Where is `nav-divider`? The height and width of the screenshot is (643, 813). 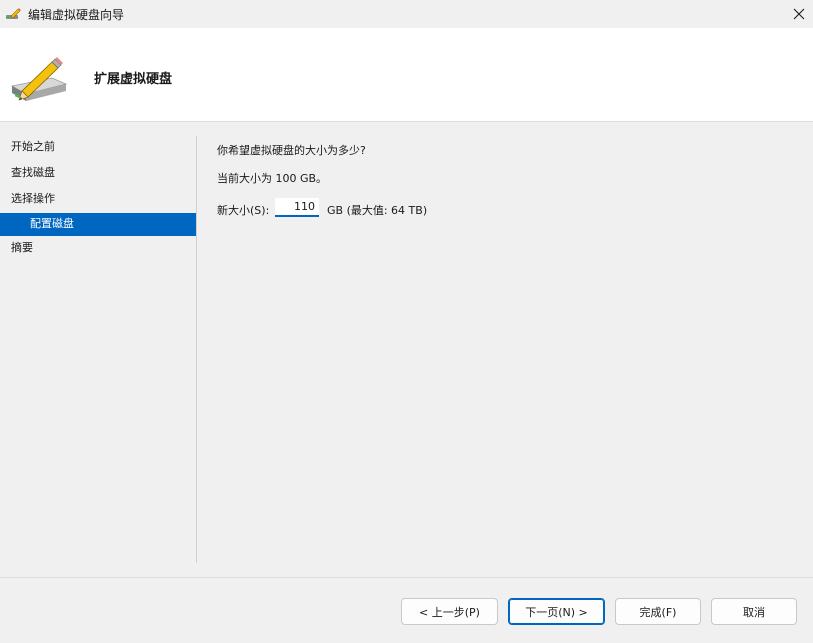
nav-divider is located at coordinates (196, 349).